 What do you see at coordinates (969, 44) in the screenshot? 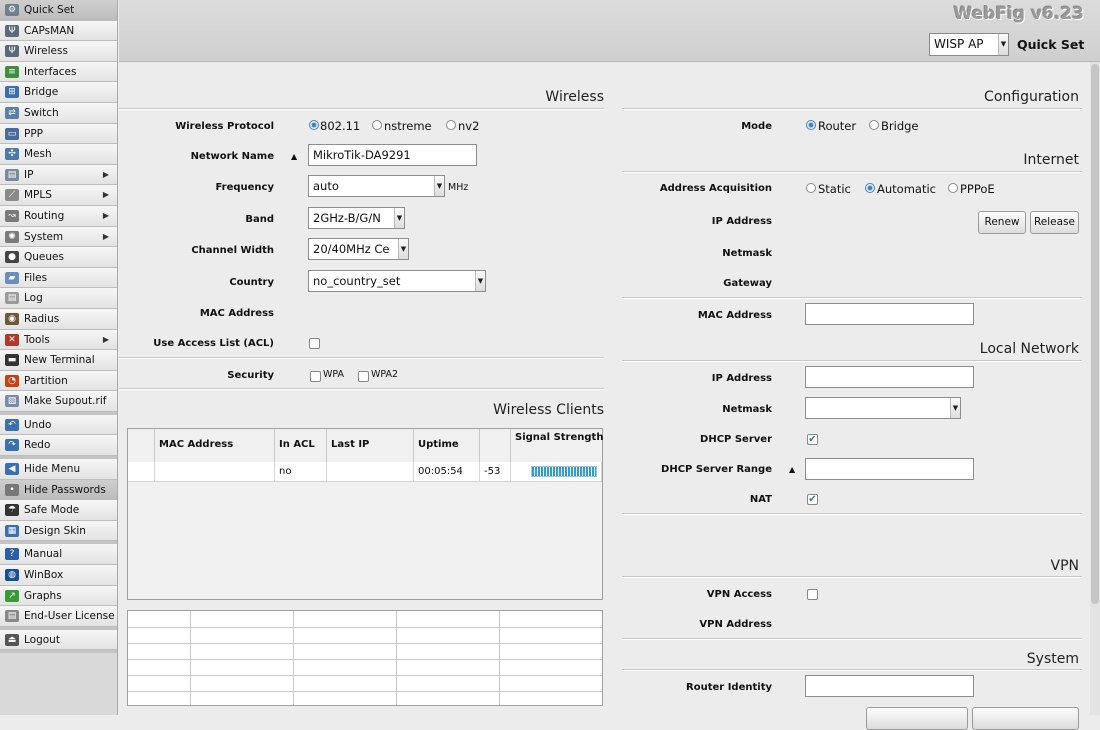
I see `preset-select: WISP AP ▼` at bounding box center [969, 44].